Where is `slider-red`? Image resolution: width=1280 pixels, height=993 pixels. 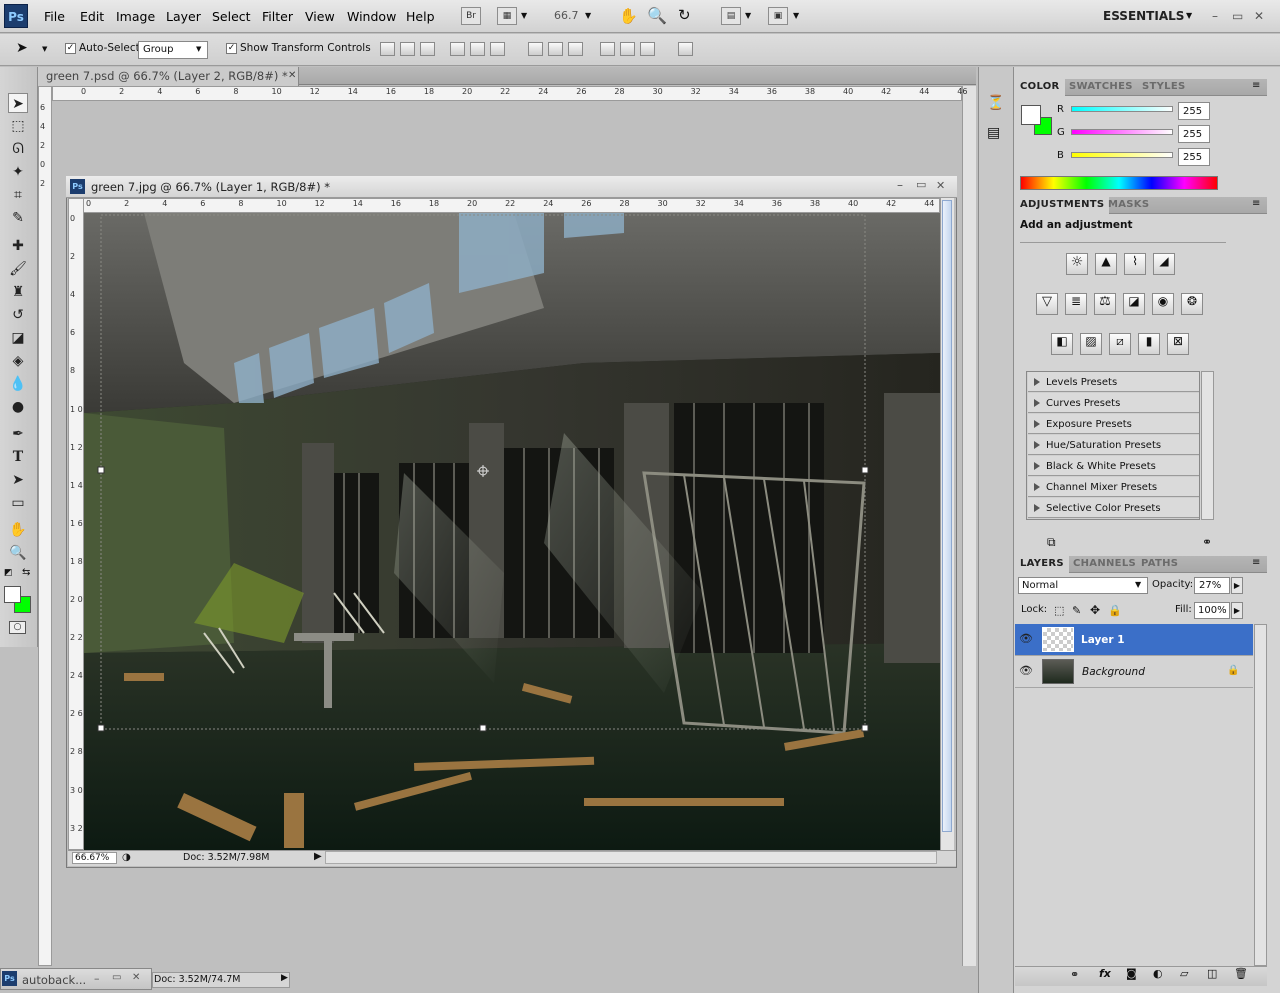 slider-red is located at coordinates (1122, 109).